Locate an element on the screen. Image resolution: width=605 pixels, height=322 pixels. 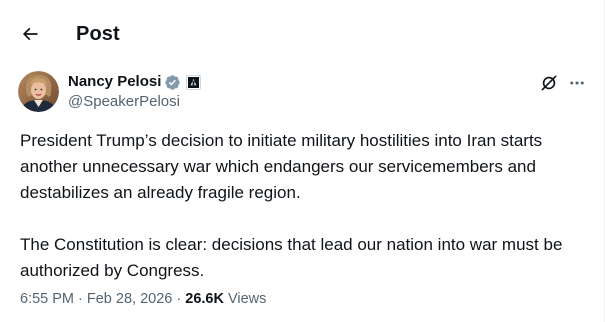
grok-icon is located at coordinates (549, 83).